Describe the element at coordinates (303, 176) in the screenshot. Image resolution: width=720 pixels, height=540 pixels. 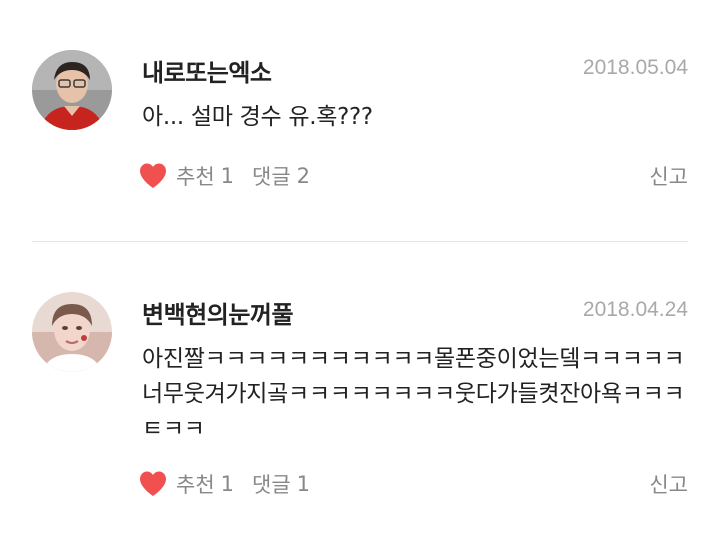
I see `reply-count: 2` at that location.